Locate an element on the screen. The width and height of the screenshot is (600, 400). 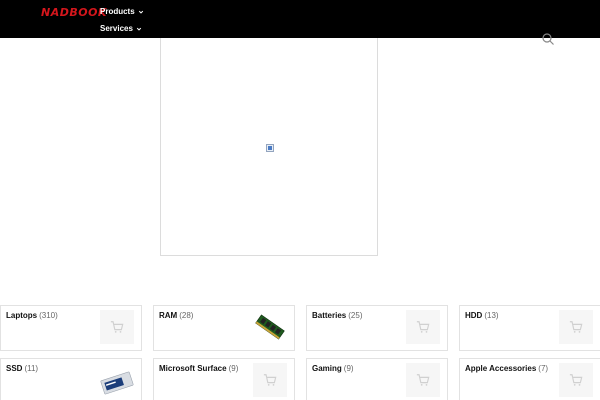
nav-services-label: Services is located at coordinates (116, 28).